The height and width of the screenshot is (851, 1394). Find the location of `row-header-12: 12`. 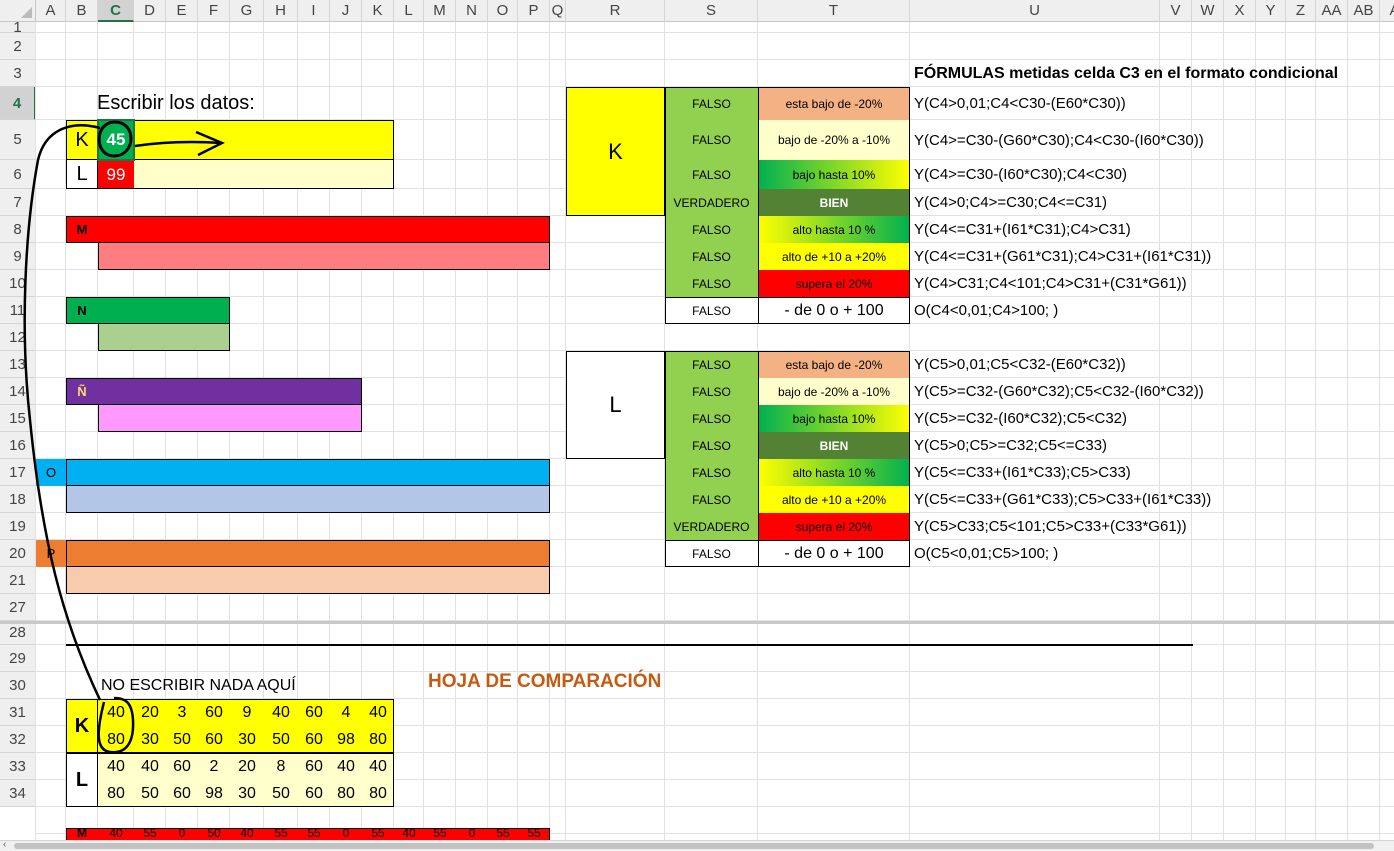

row-header-12: 12 is located at coordinates (18, 337).